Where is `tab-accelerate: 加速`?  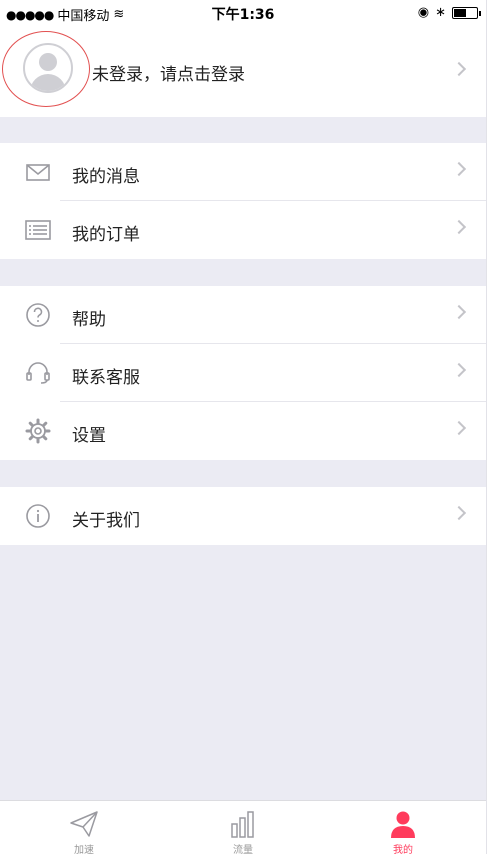 tab-accelerate: 加速 is located at coordinates (84, 827).